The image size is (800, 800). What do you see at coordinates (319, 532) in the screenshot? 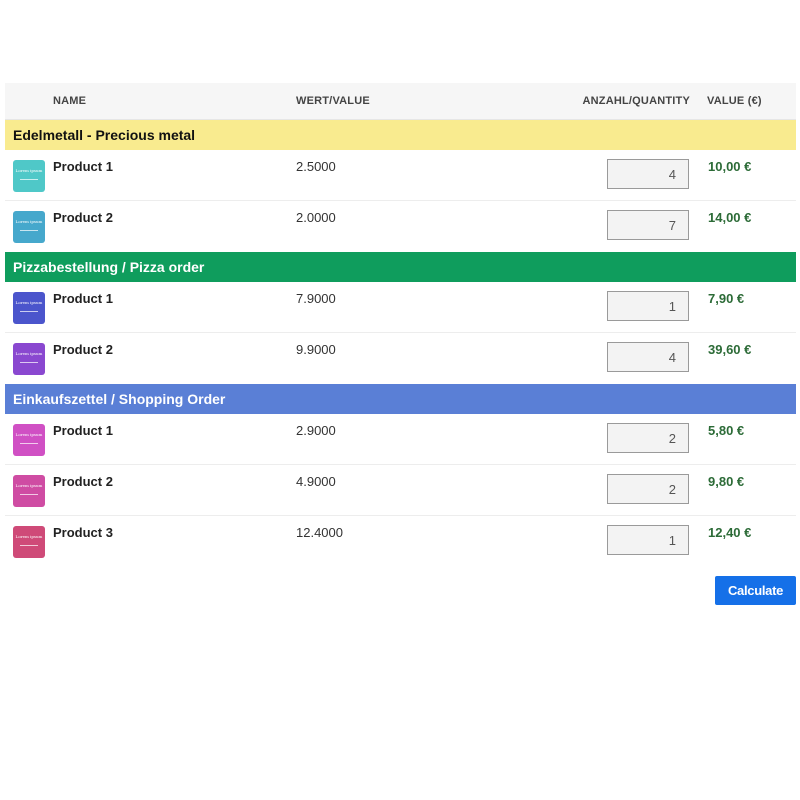
I see `product-unit-value: 12.4000` at bounding box center [319, 532].